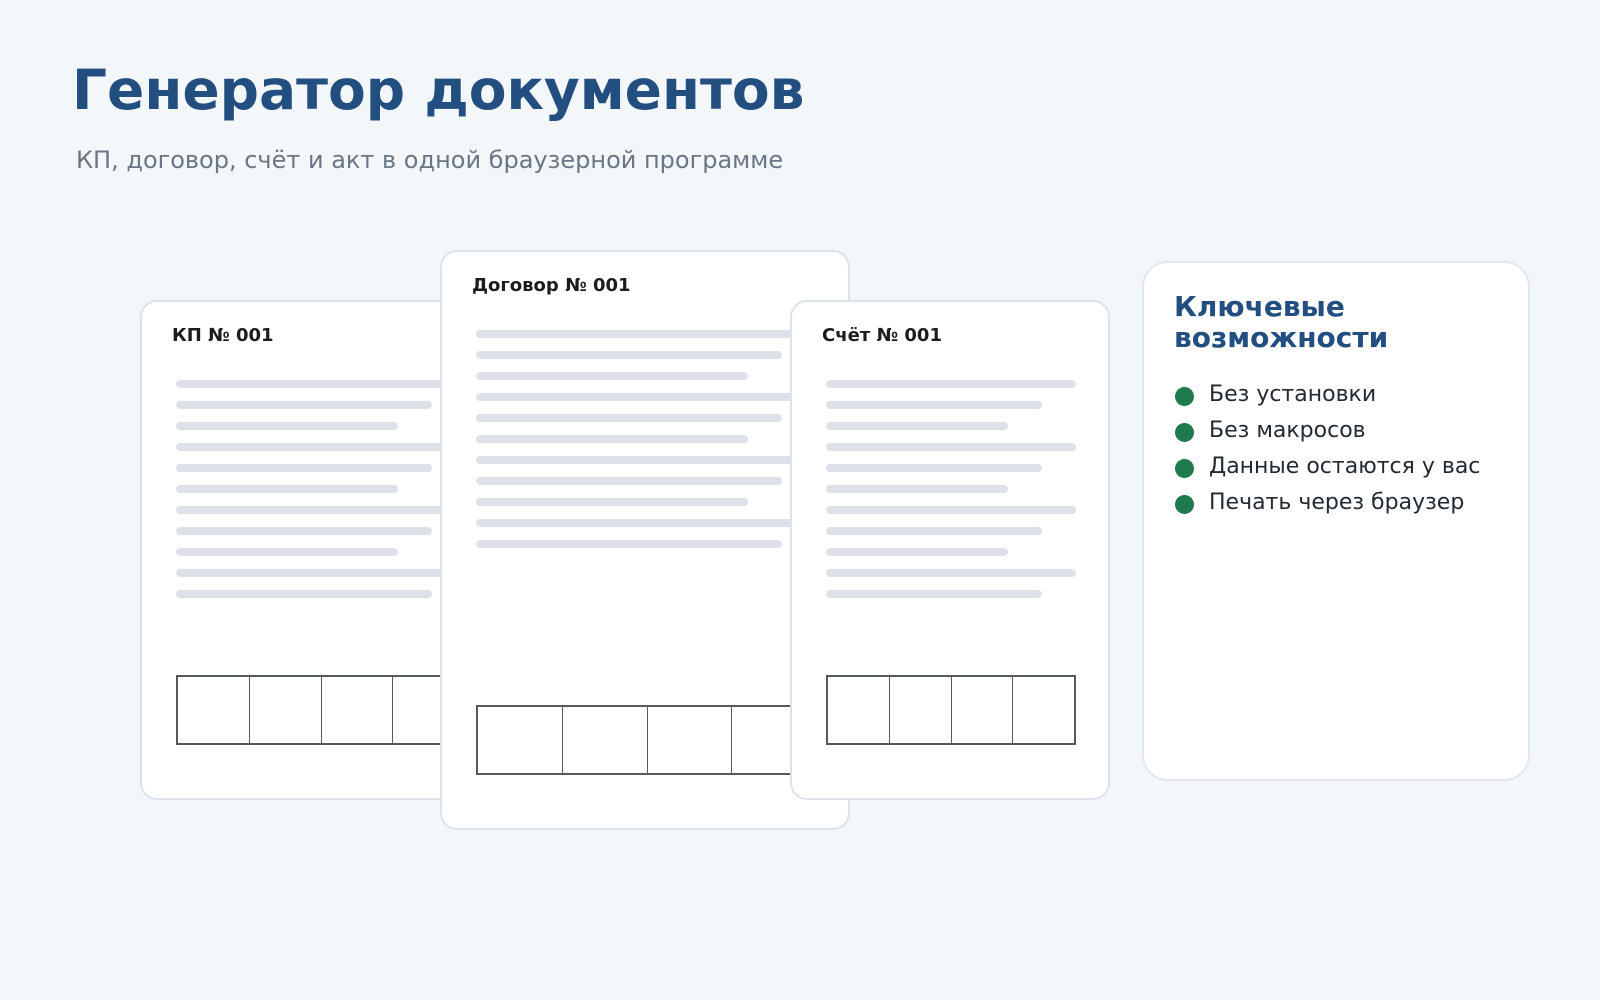 This screenshot has width=1600, height=1000. Describe the element at coordinates (1293, 394) in the screenshot. I see `feature-item-label: Без установки` at that location.